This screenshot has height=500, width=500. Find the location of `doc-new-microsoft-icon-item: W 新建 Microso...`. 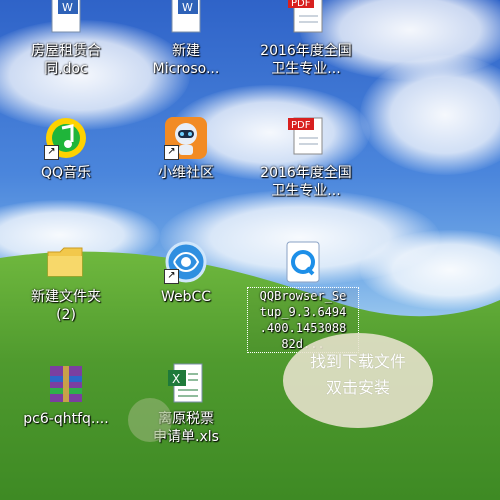

doc-new-microsoft-icon-item: W 新建 Microso... is located at coordinates (186, 39).